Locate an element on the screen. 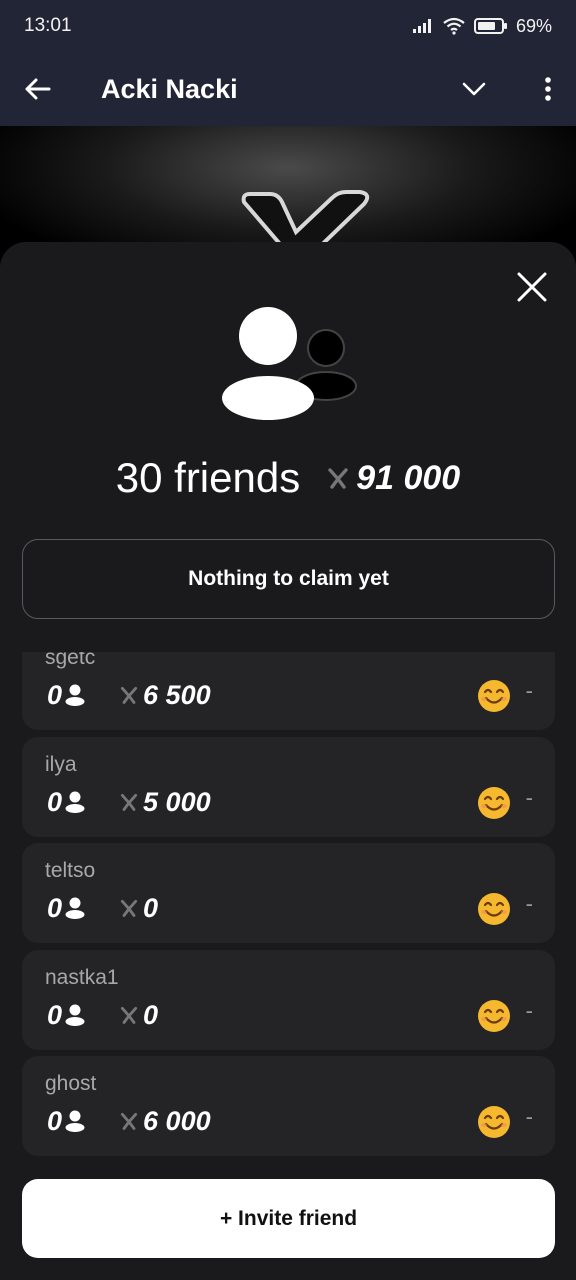 Image resolution: width=576 pixels, height=1280 pixels. friend-stats: 0 5 000 is located at coordinates (129, 802).